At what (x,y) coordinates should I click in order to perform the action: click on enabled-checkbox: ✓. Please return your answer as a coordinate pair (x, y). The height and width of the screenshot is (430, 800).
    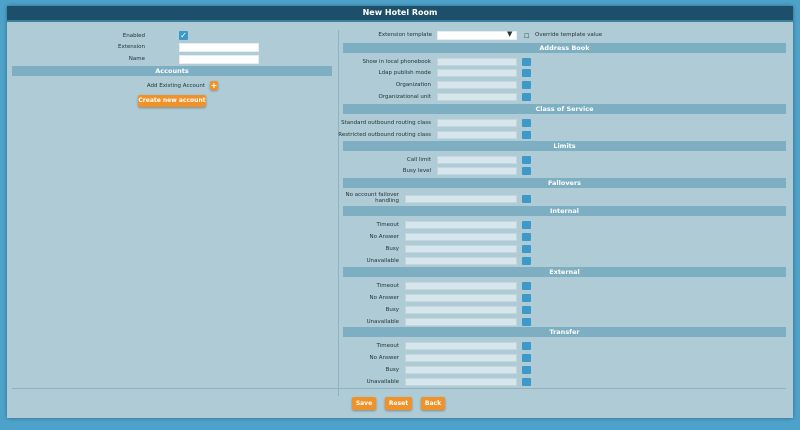
    Looking at the image, I should click on (183, 35).